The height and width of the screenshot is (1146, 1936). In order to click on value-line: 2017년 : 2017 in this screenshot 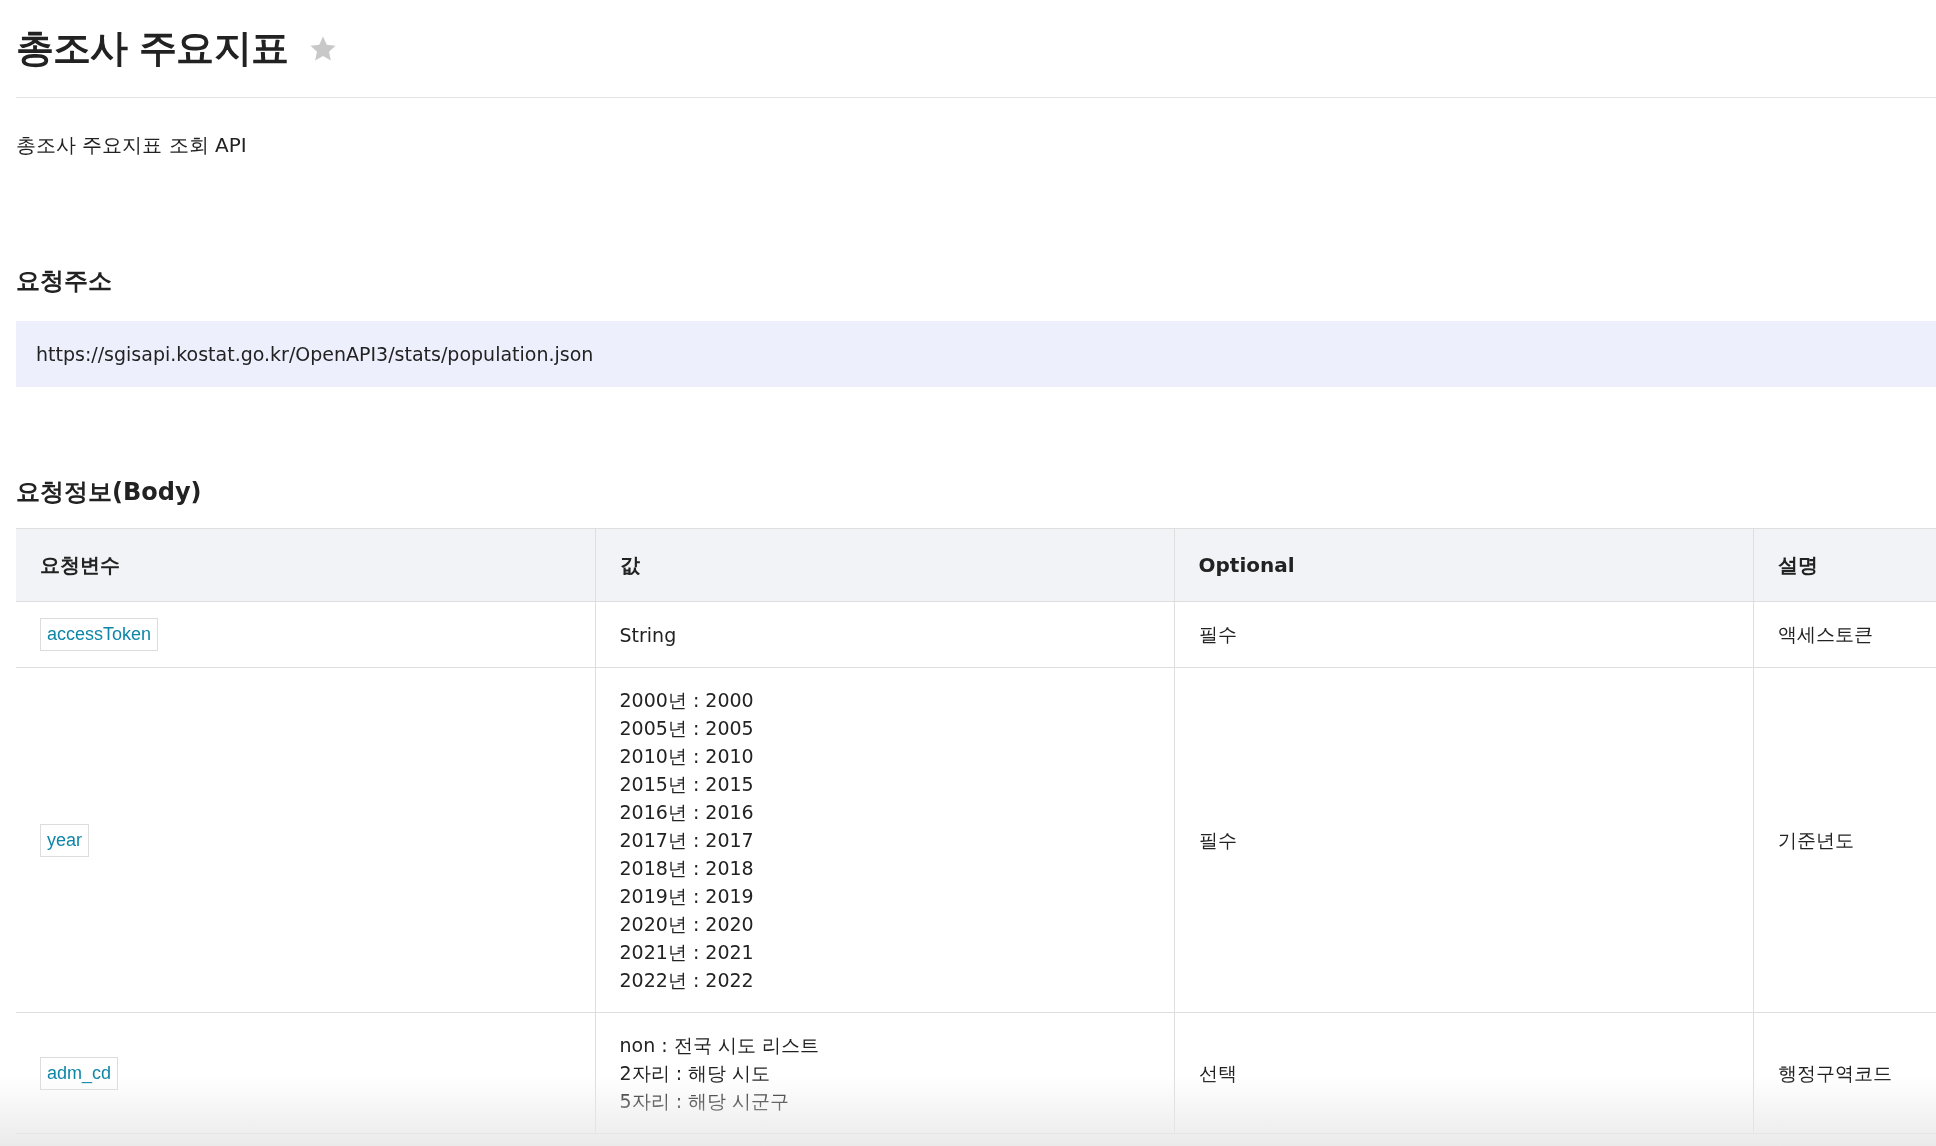, I will do `click(687, 840)`.